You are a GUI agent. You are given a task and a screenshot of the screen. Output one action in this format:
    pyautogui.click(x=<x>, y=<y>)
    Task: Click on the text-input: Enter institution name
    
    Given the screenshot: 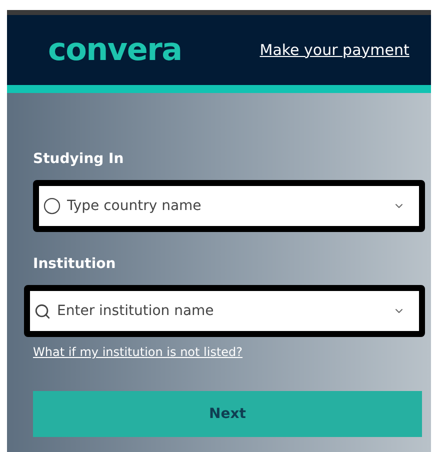 What is the action you would take?
    pyautogui.click(x=222, y=311)
    